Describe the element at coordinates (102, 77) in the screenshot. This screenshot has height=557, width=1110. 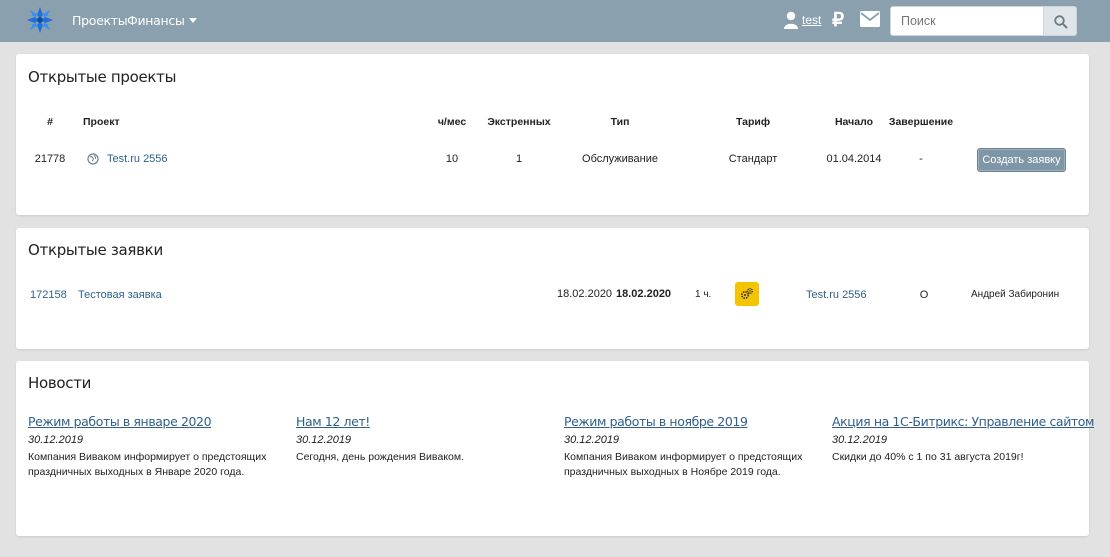
I see `open-projects-title: Открытые проекты` at that location.